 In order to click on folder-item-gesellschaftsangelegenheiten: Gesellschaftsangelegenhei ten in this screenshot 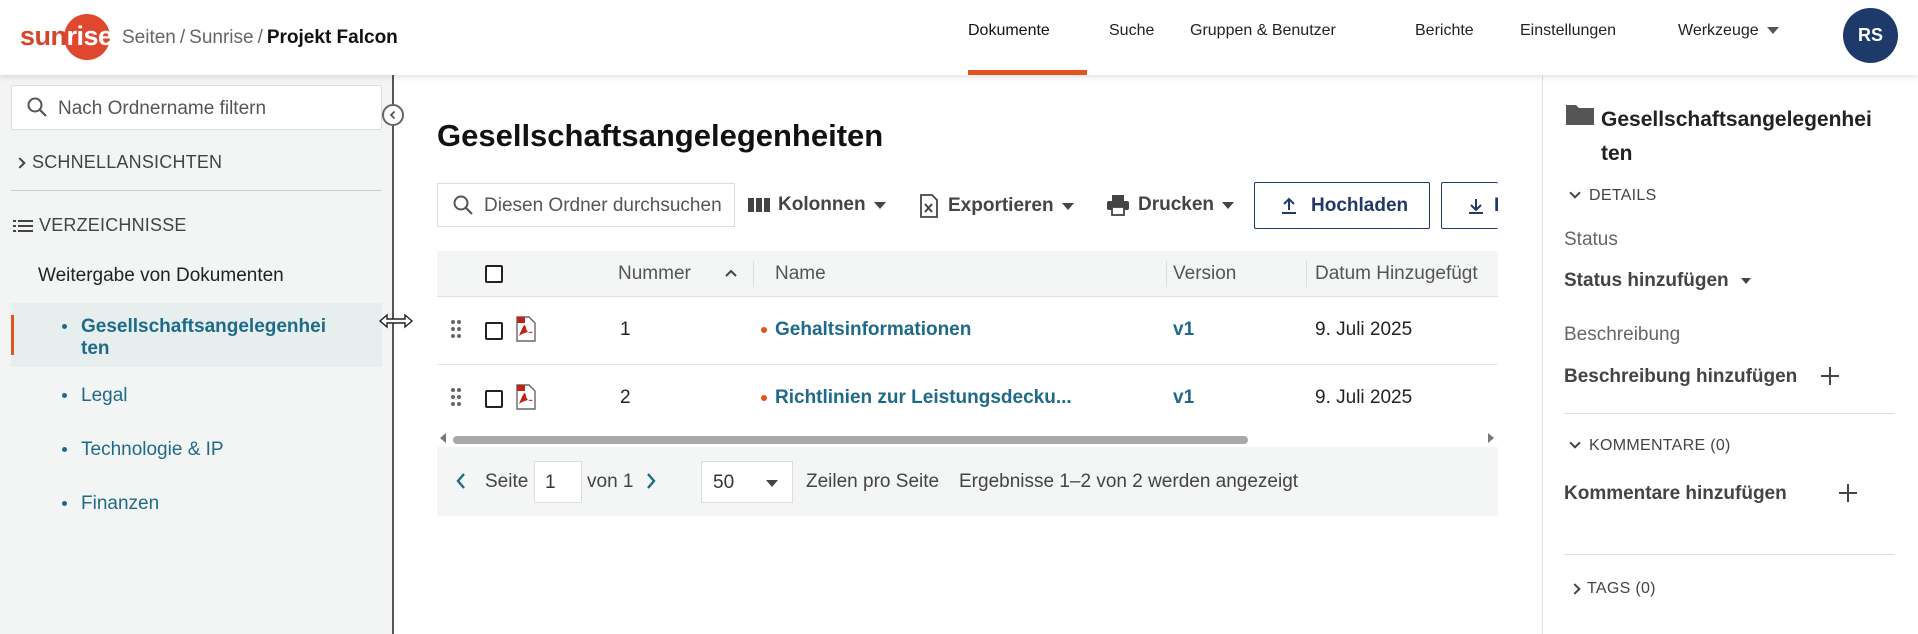, I will do `click(194, 338)`.